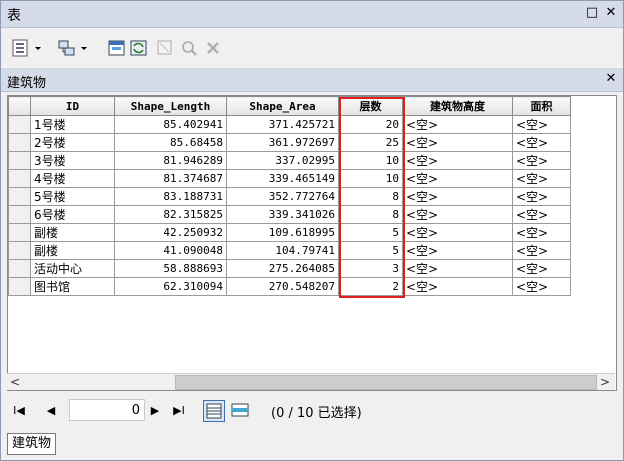 Image resolution: width=624 pixels, height=461 pixels. I want to click on record-number-input: 0, so click(107, 410).